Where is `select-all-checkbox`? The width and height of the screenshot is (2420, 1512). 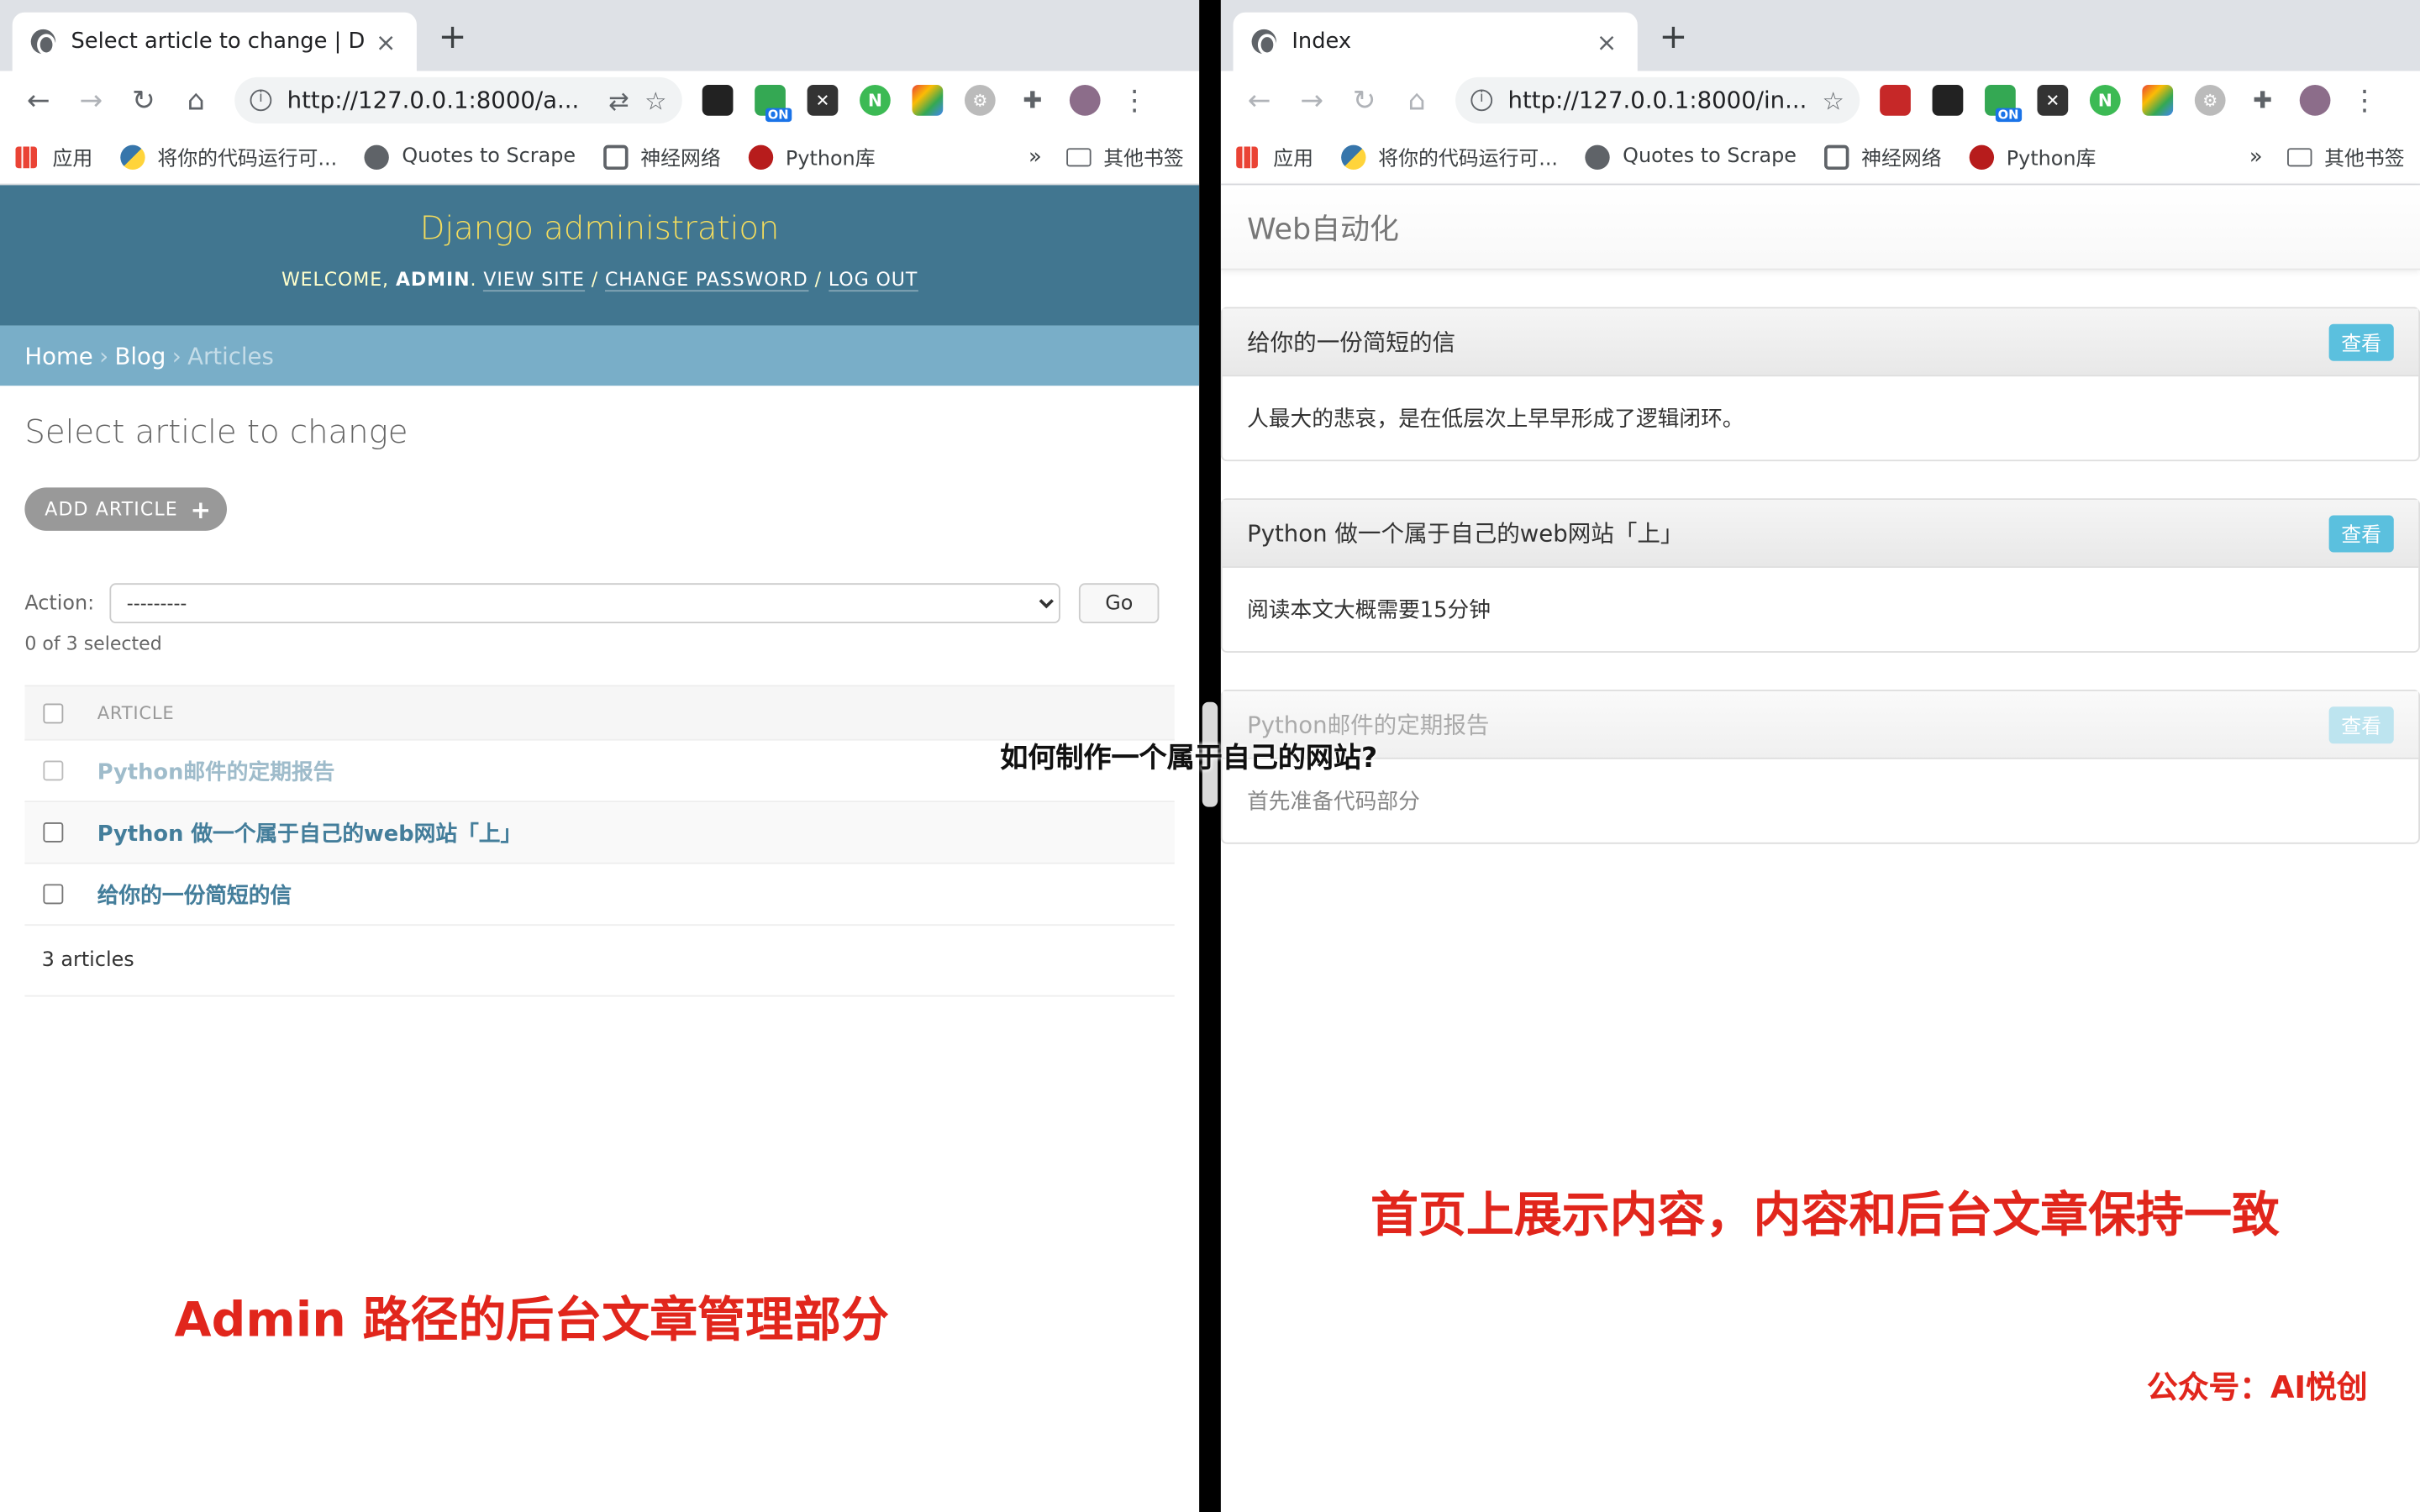 select-all-checkbox is located at coordinates (53, 712).